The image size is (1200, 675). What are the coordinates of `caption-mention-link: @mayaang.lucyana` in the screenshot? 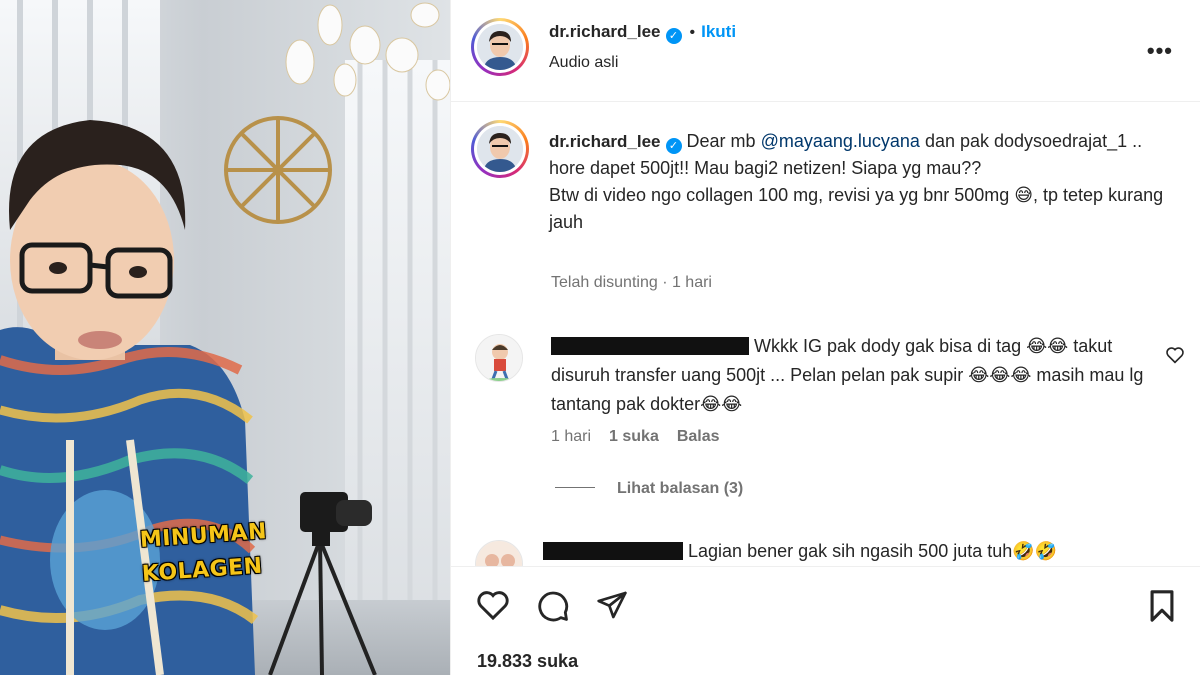 It's located at (840, 141).